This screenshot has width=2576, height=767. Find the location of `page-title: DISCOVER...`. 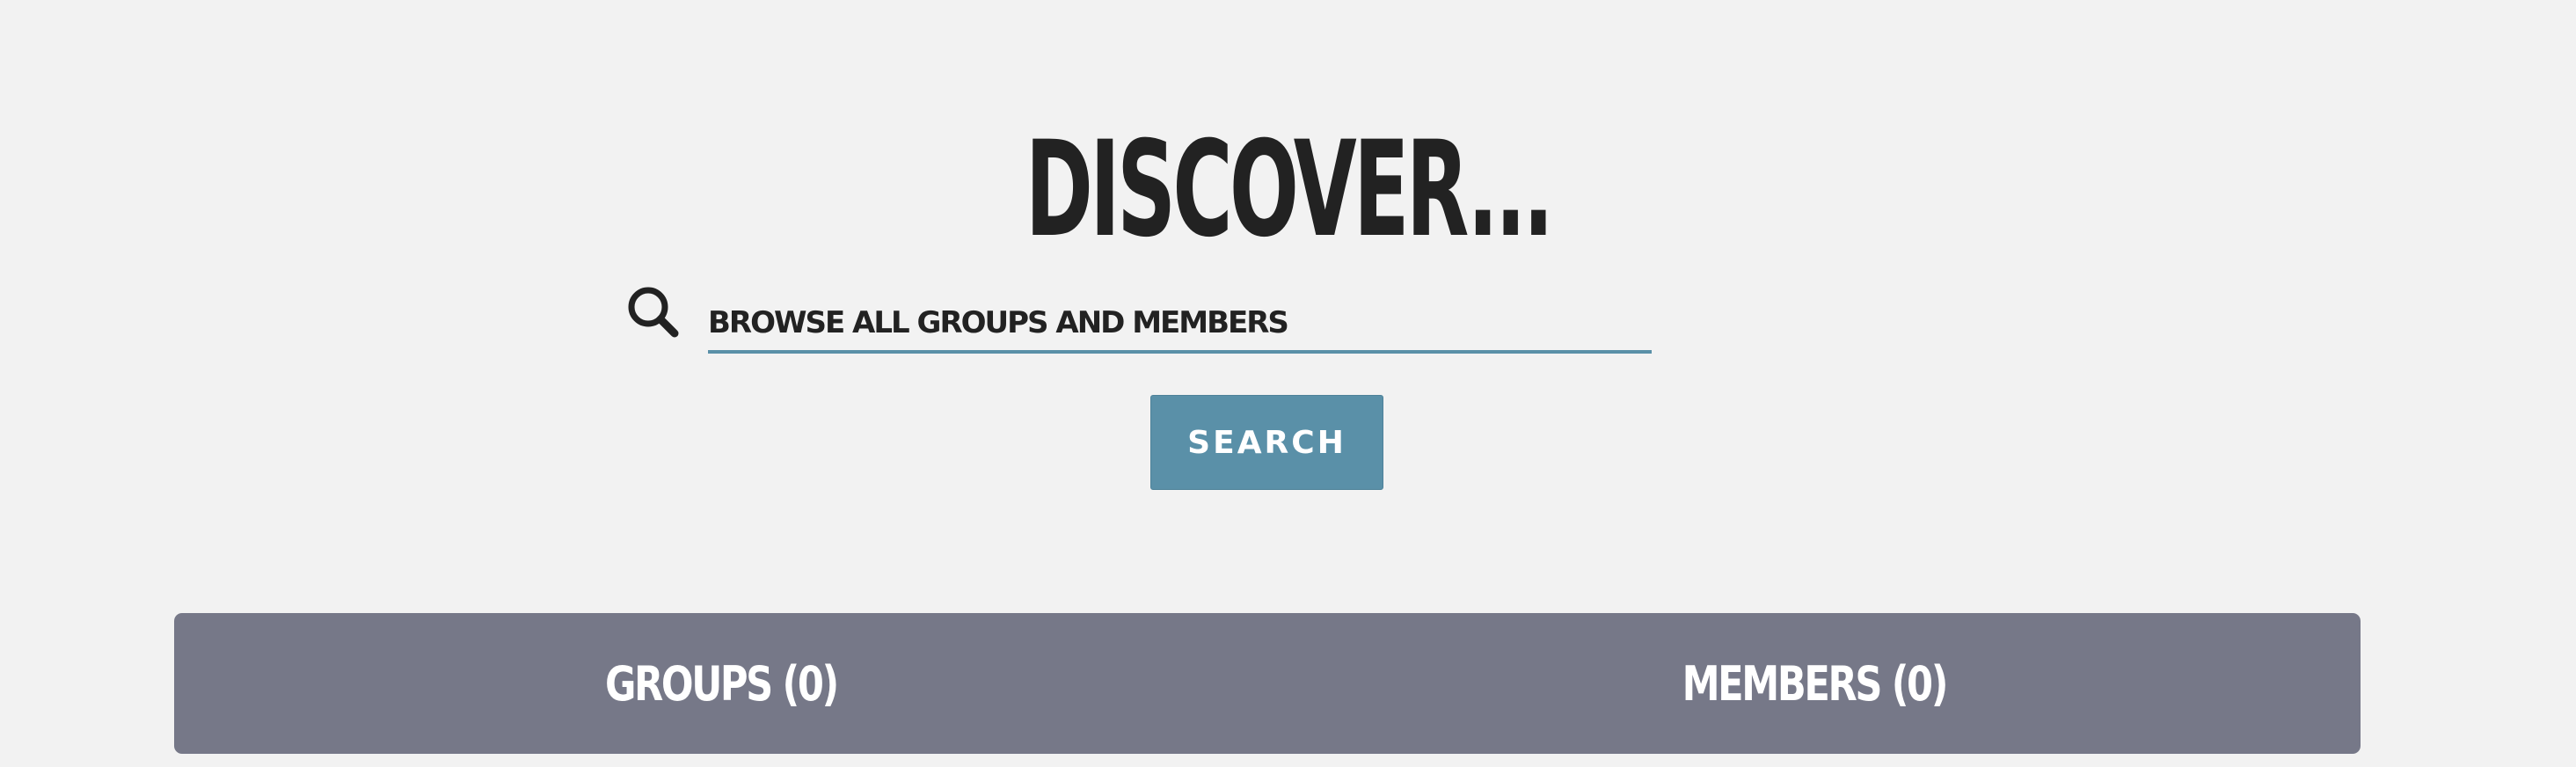

page-title: DISCOVER... is located at coordinates (1289, 190).